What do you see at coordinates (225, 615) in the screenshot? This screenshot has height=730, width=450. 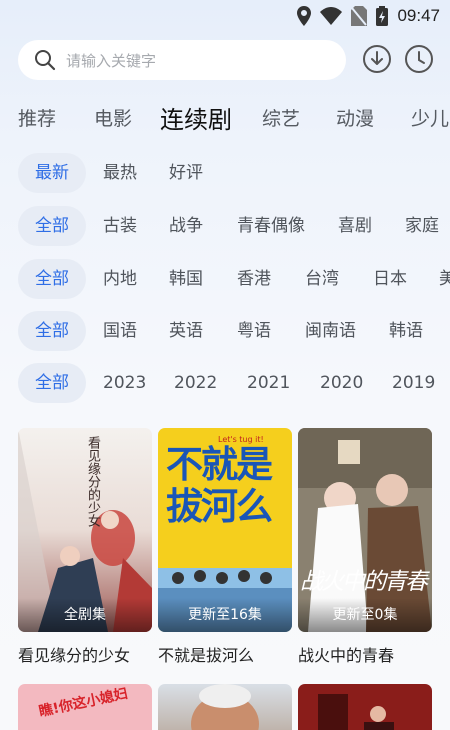 I see `episode-badge: 更新至16集` at bounding box center [225, 615].